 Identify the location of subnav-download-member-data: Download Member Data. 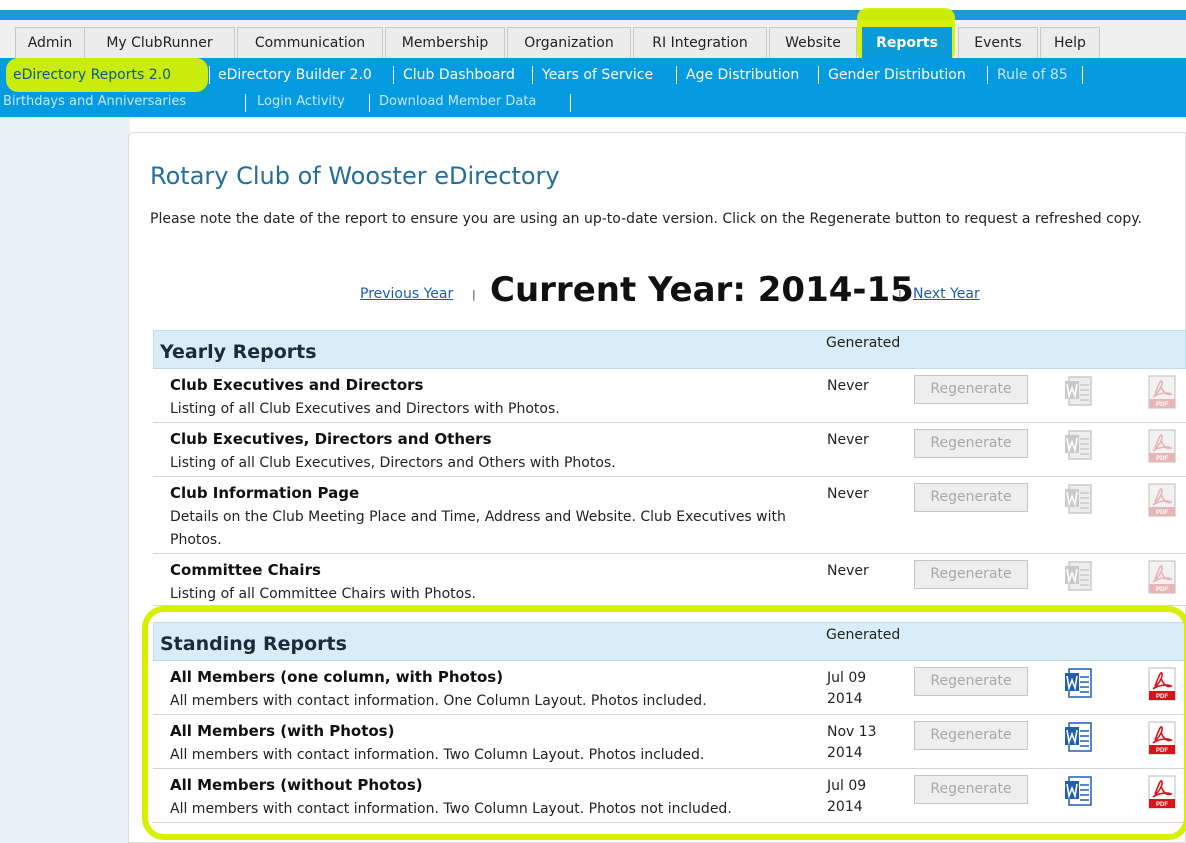
(457, 101).